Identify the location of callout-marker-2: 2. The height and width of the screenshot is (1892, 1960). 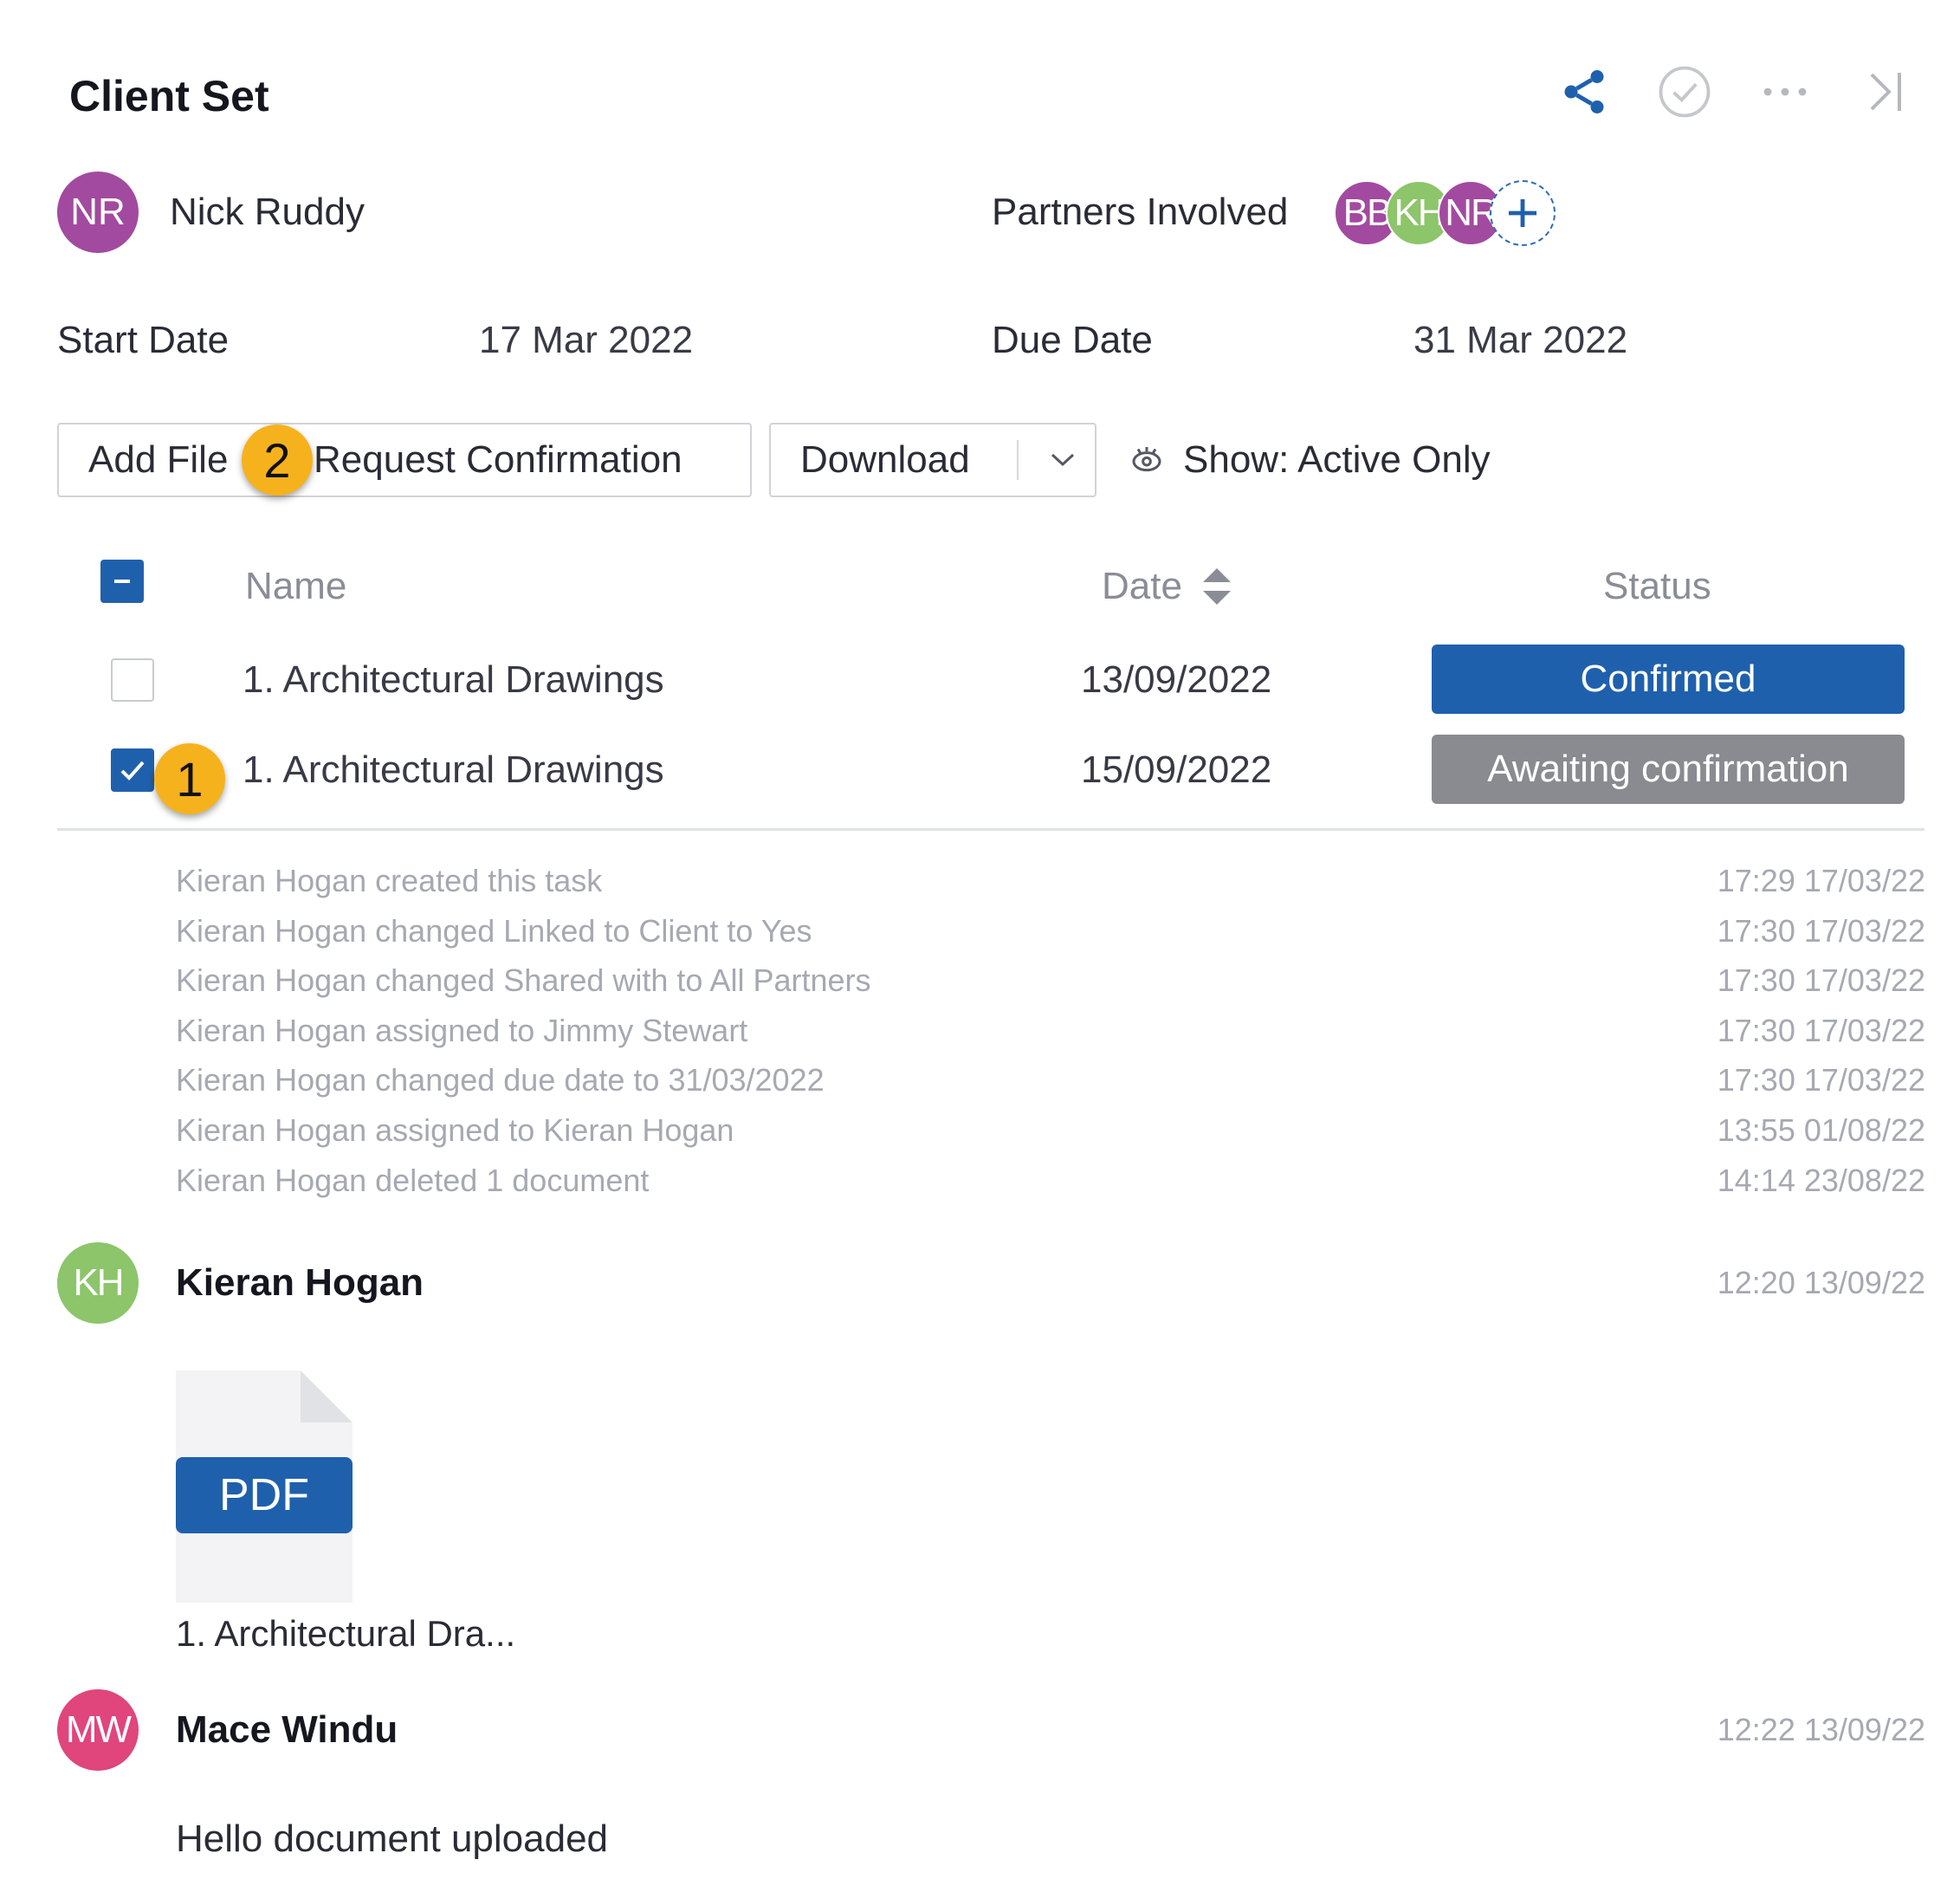
(277, 460).